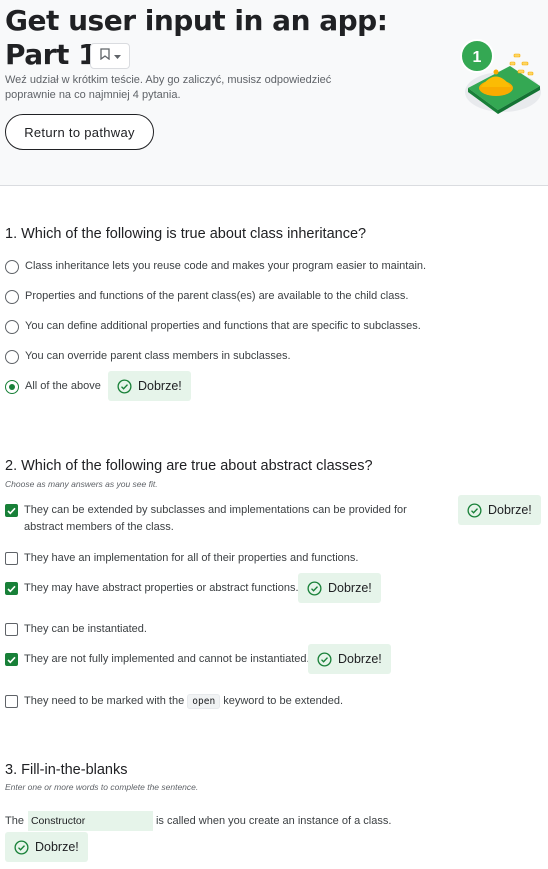 Image resolution: width=548 pixels, height=869 pixels. Describe the element at coordinates (90, 821) in the screenshot. I see `blank-answer-input` at that location.